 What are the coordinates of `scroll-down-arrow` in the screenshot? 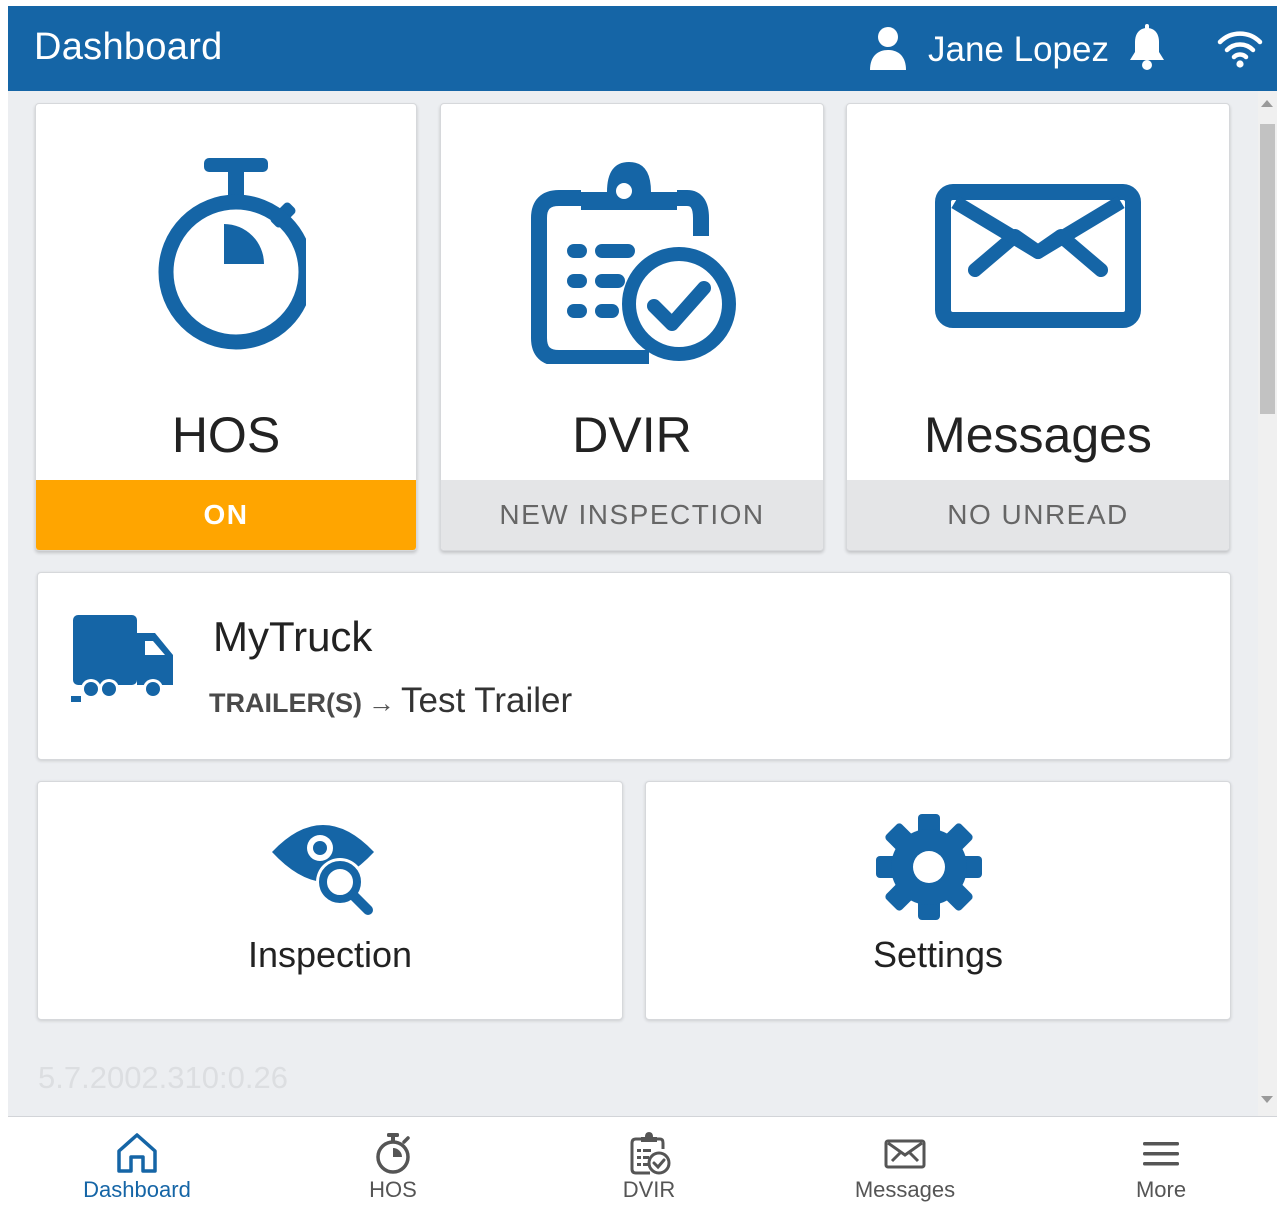 It's located at (1267, 1099).